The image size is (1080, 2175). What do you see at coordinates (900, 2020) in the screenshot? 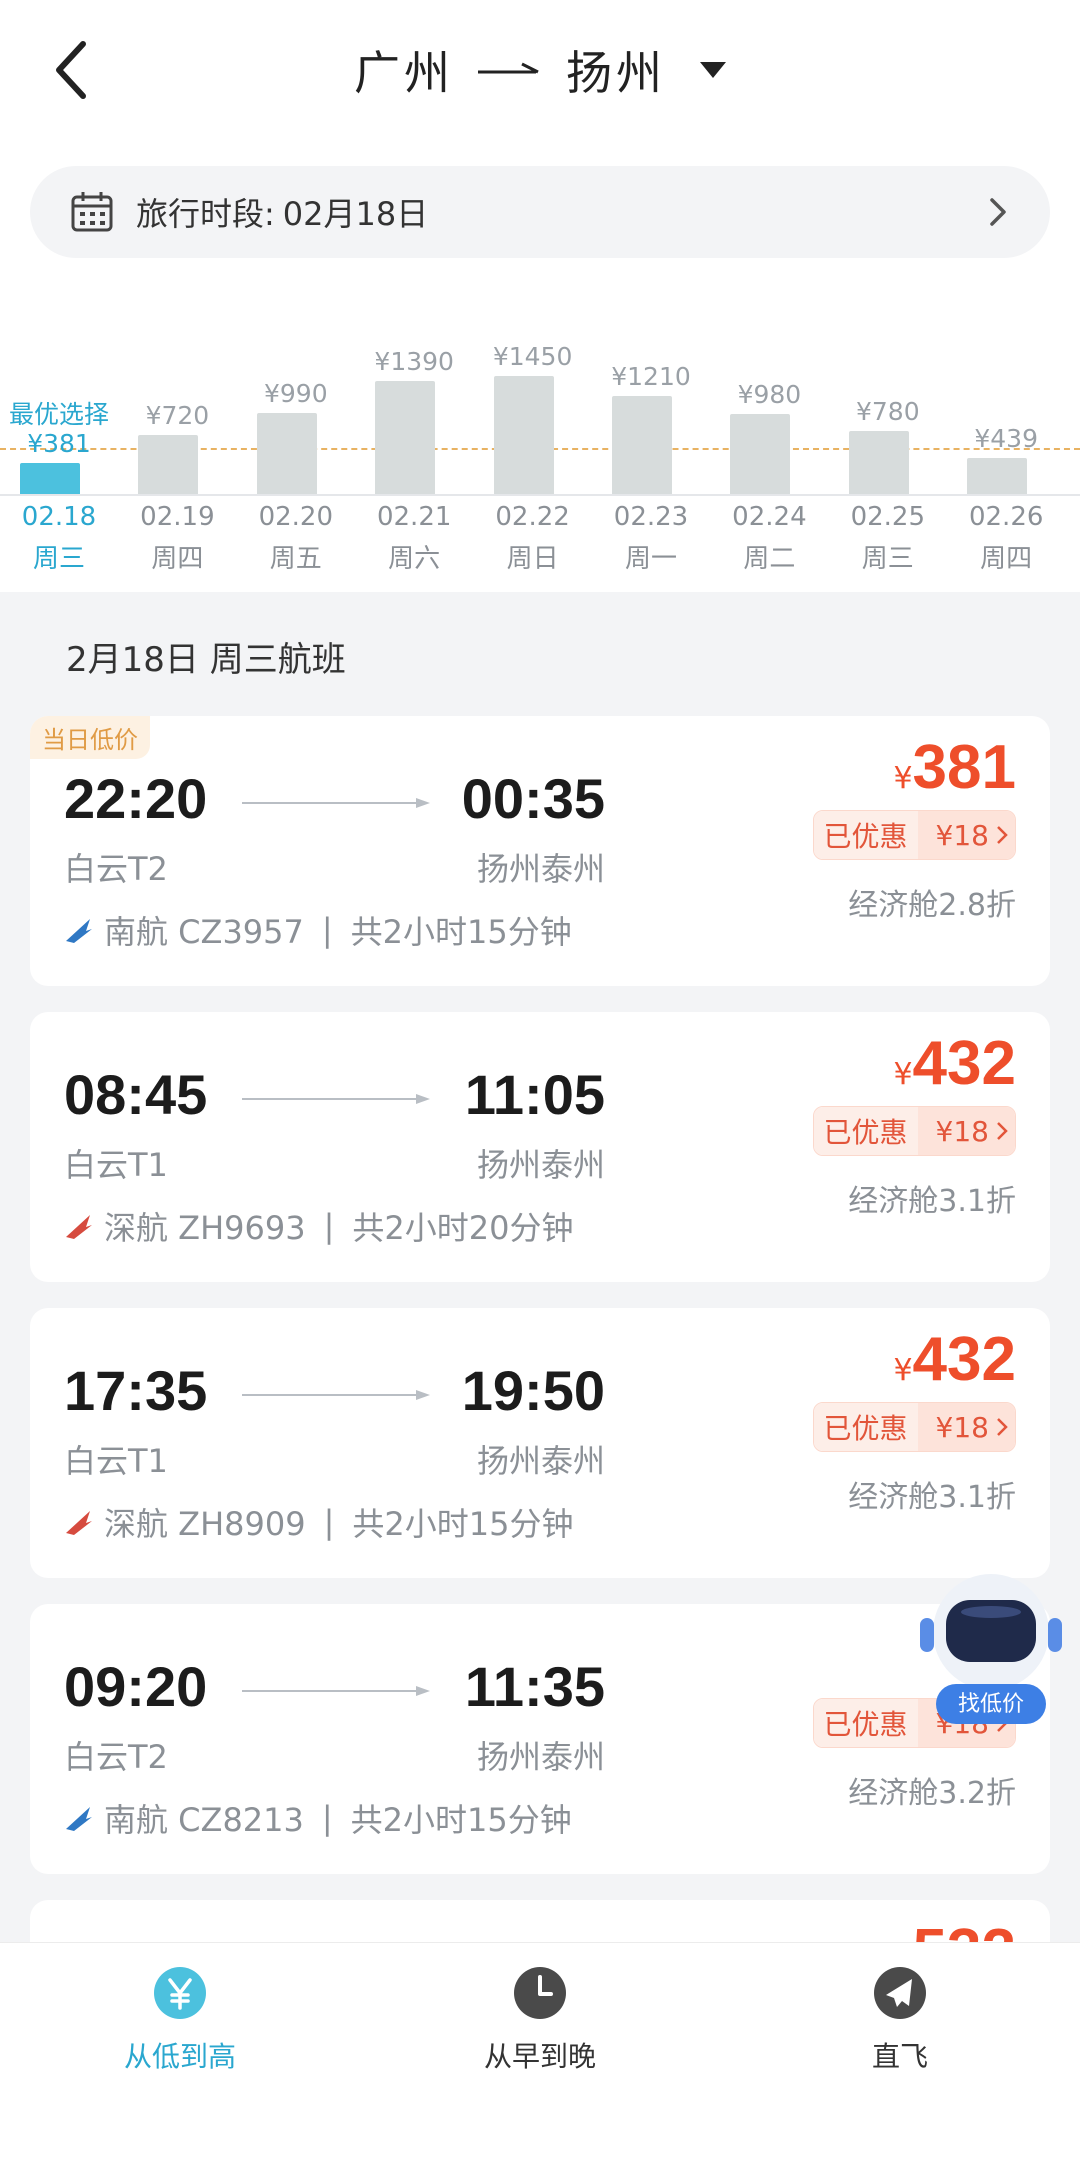
I see `tab-direct-flight: 直飞` at bounding box center [900, 2020].